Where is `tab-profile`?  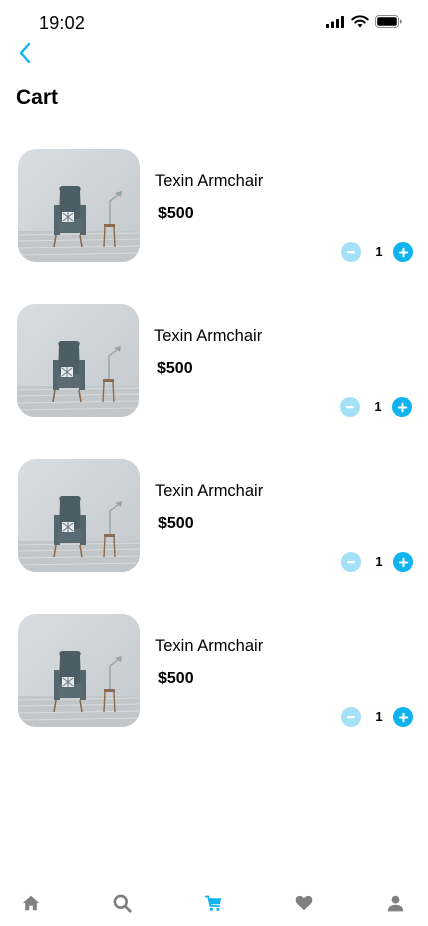 tab-profile is located at coordinates (395, 903).